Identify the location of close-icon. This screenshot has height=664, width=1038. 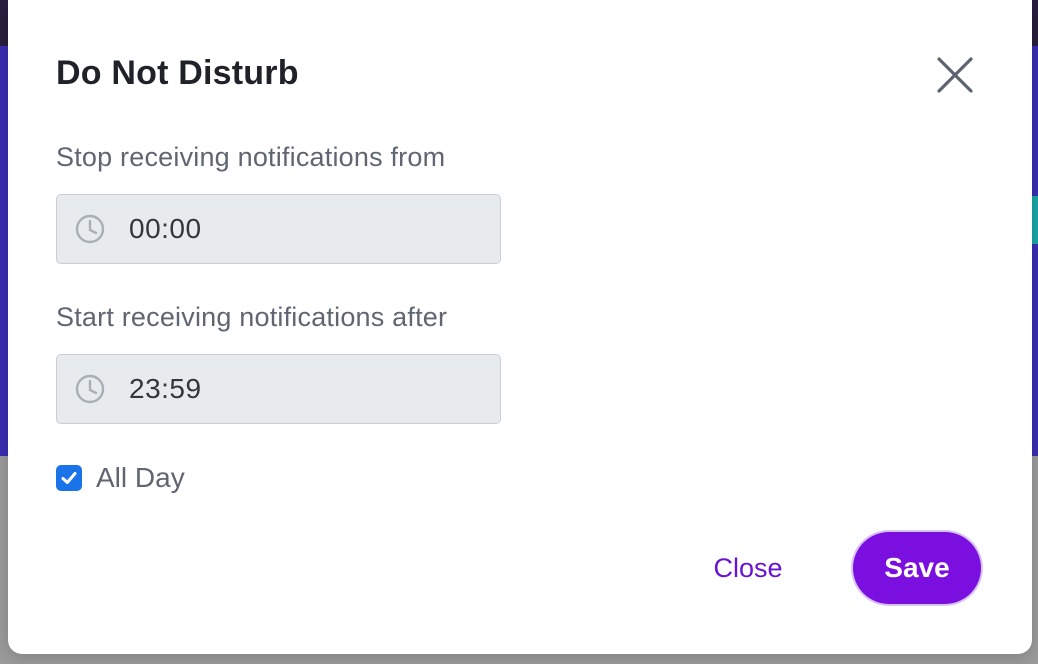
(955, 75).